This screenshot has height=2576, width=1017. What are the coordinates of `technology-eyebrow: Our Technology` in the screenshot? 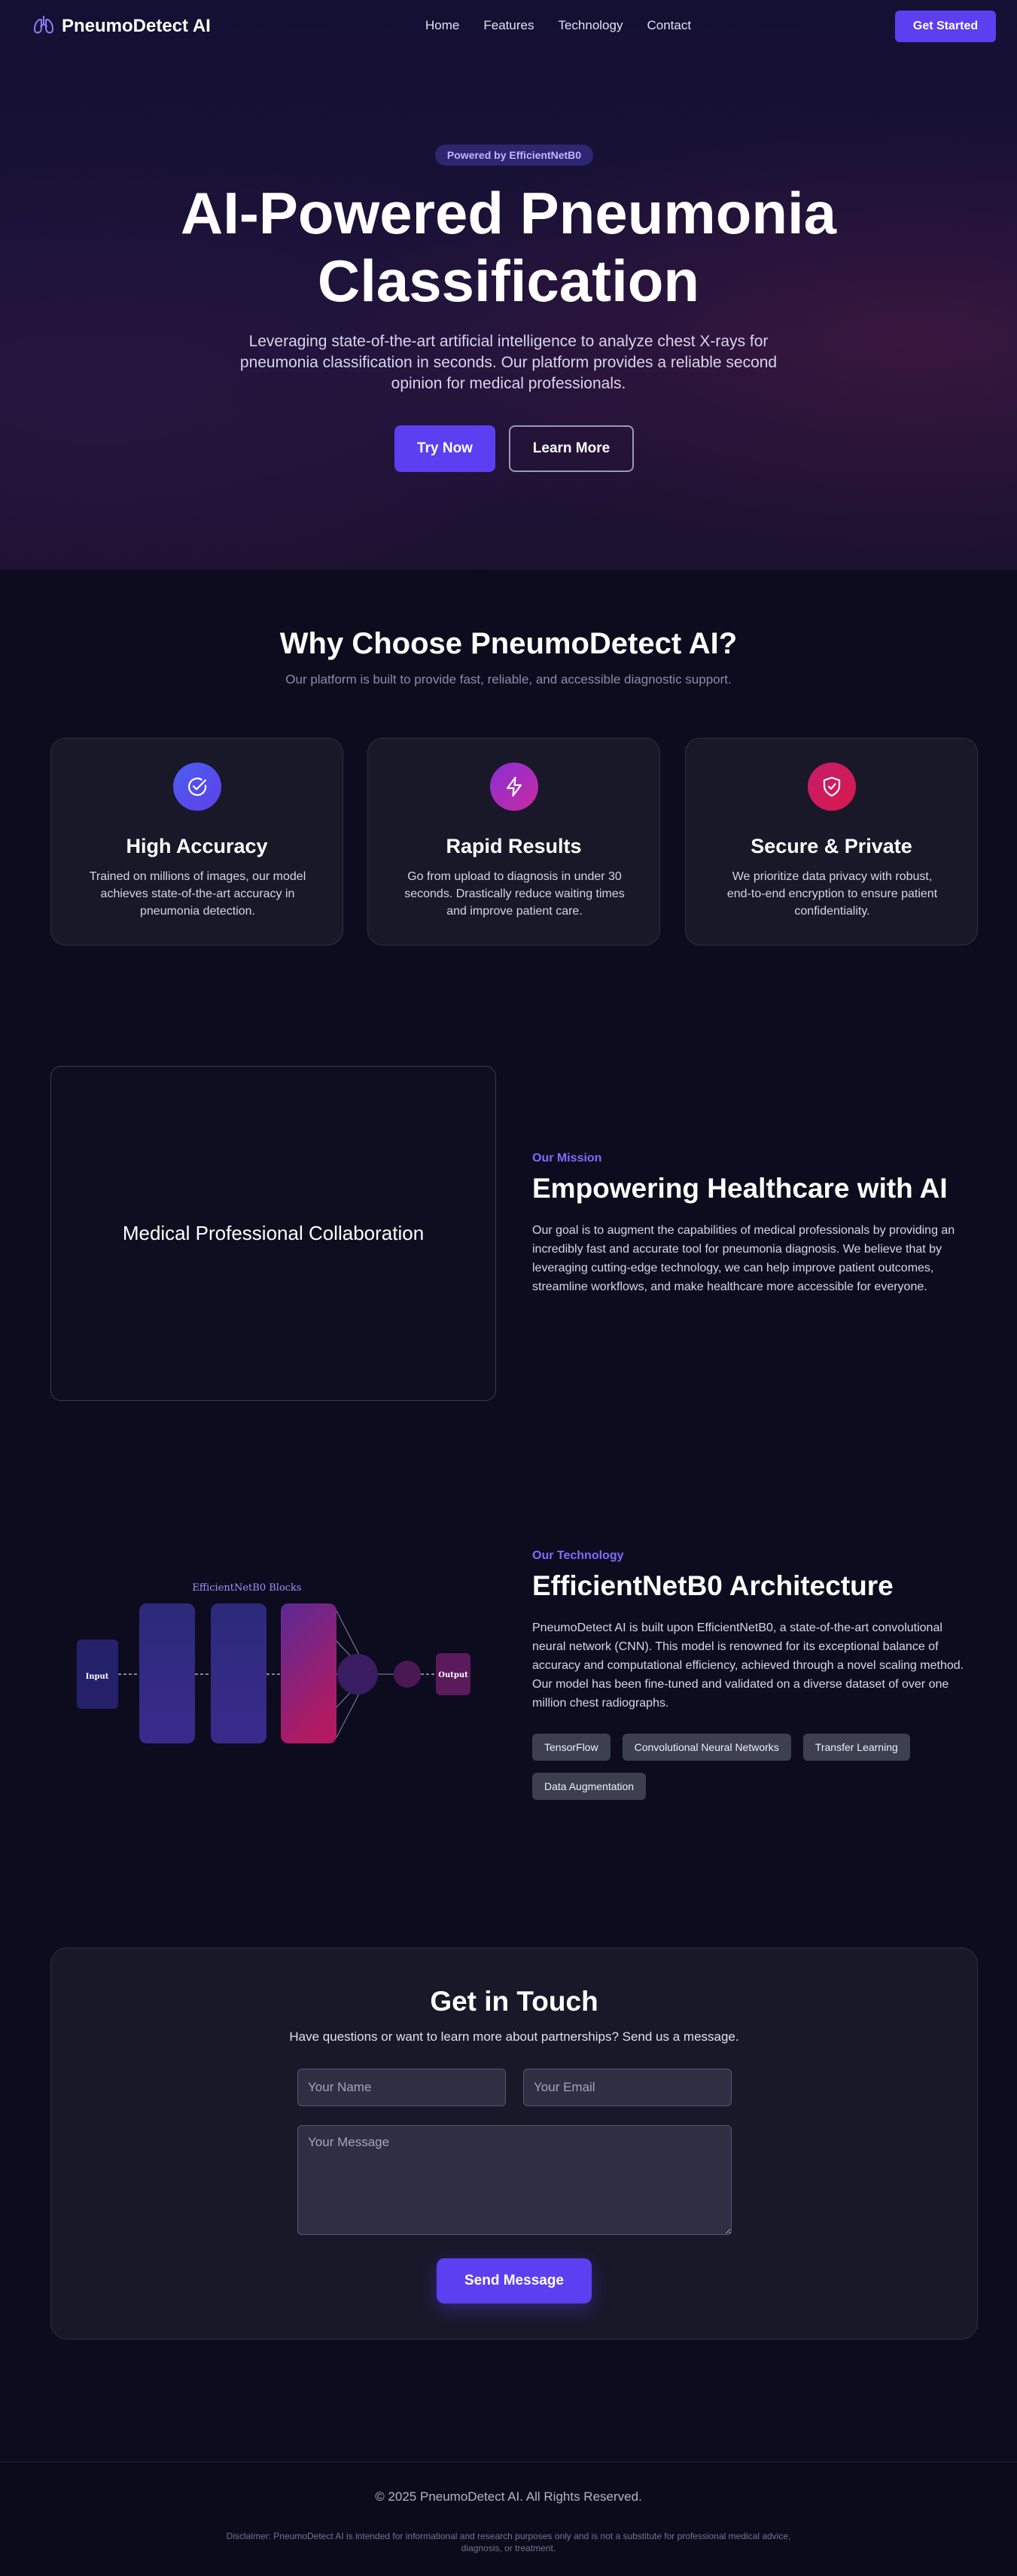 It's located at (578, 1555).